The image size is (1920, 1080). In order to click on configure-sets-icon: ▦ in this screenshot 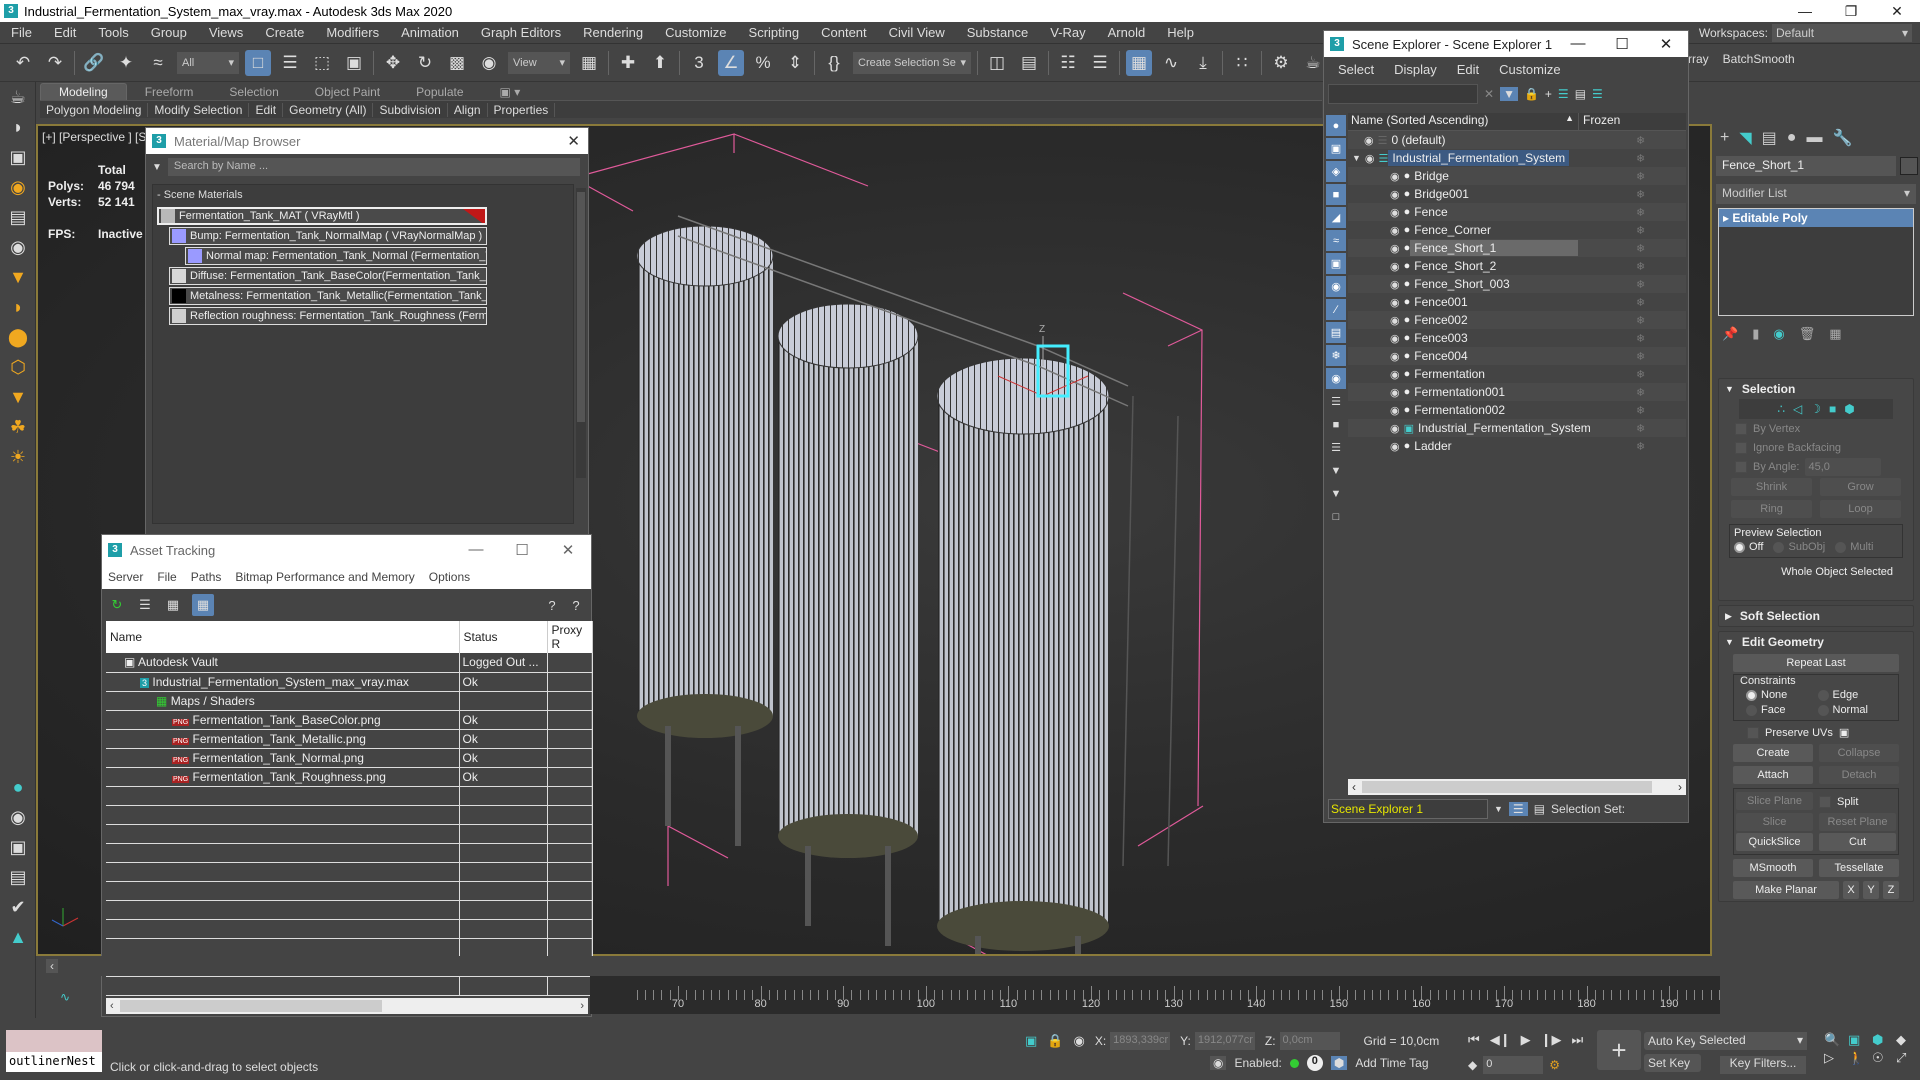, I will do `click(1835, 334)`.